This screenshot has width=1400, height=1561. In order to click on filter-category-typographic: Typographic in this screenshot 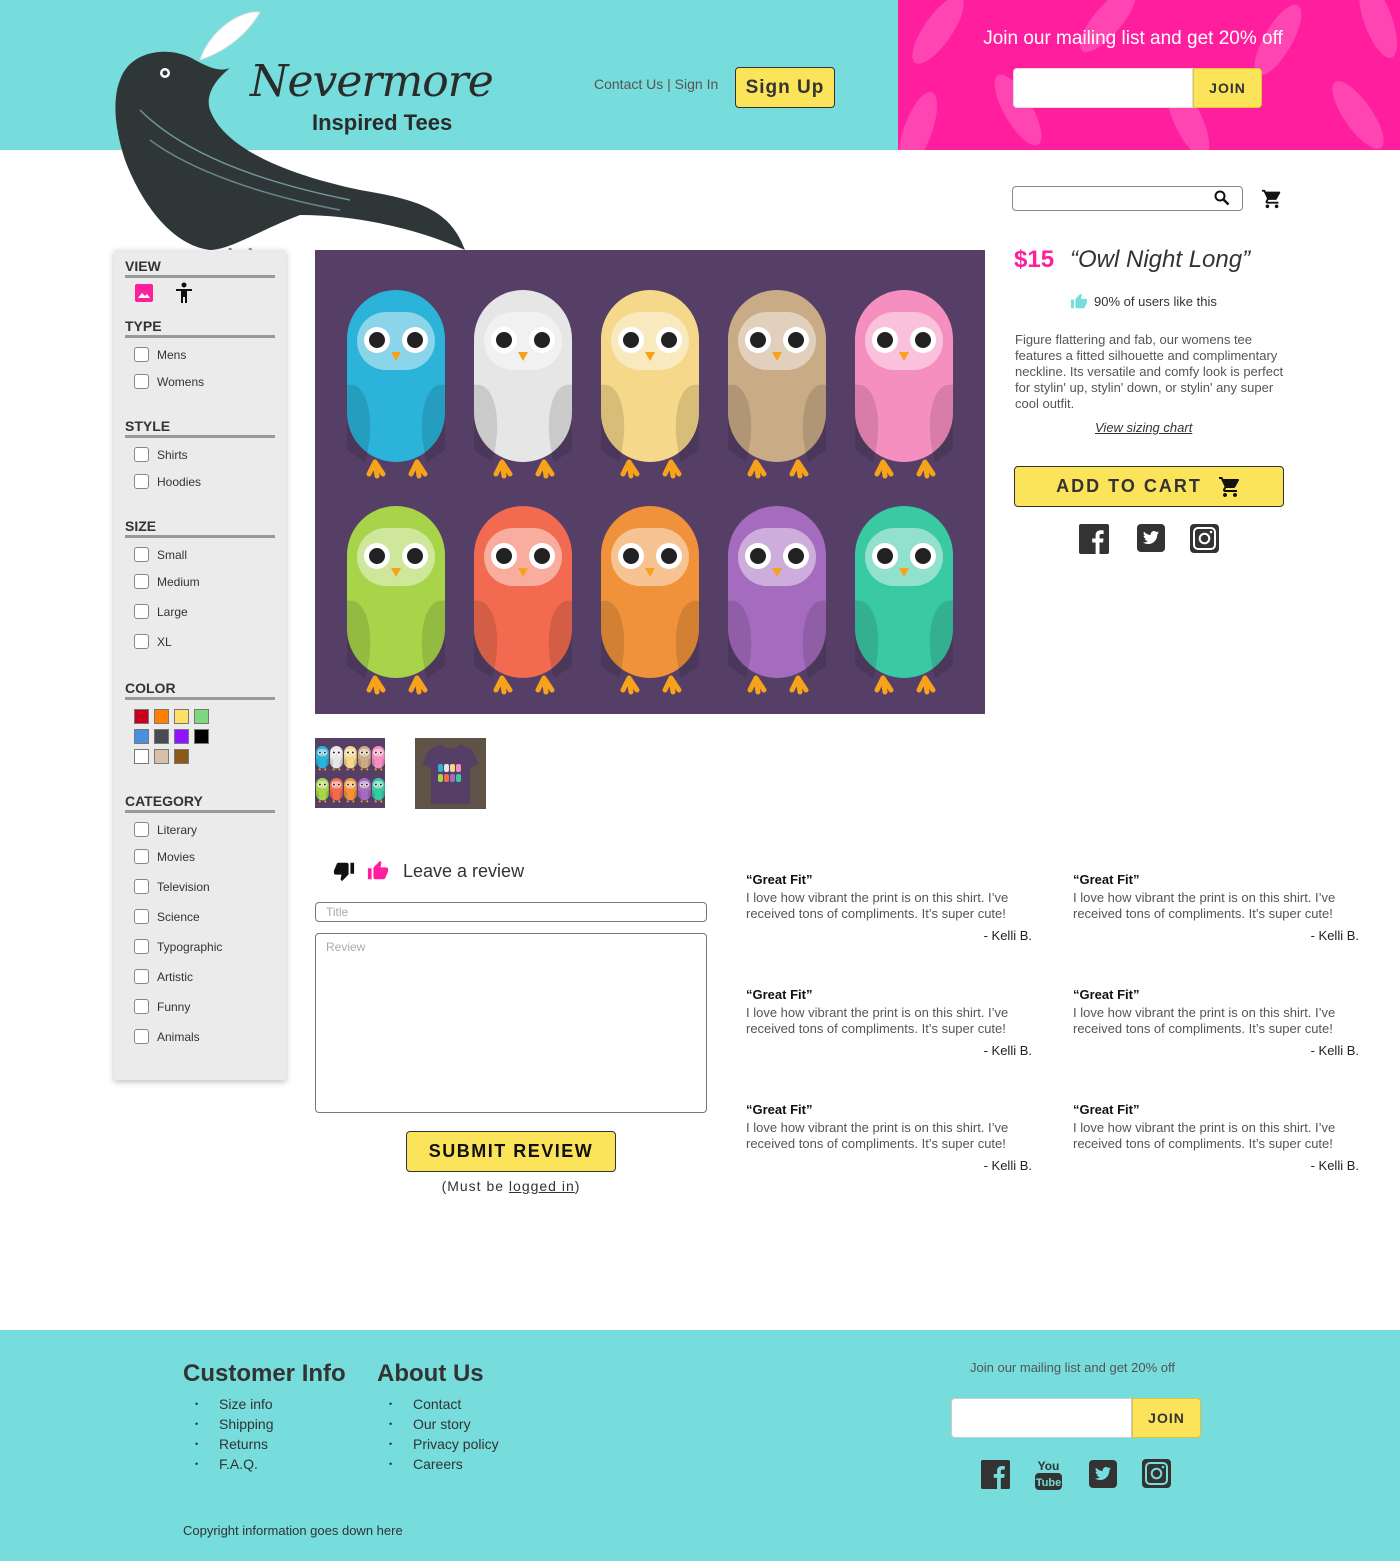, I will do `click(178, 946)`.